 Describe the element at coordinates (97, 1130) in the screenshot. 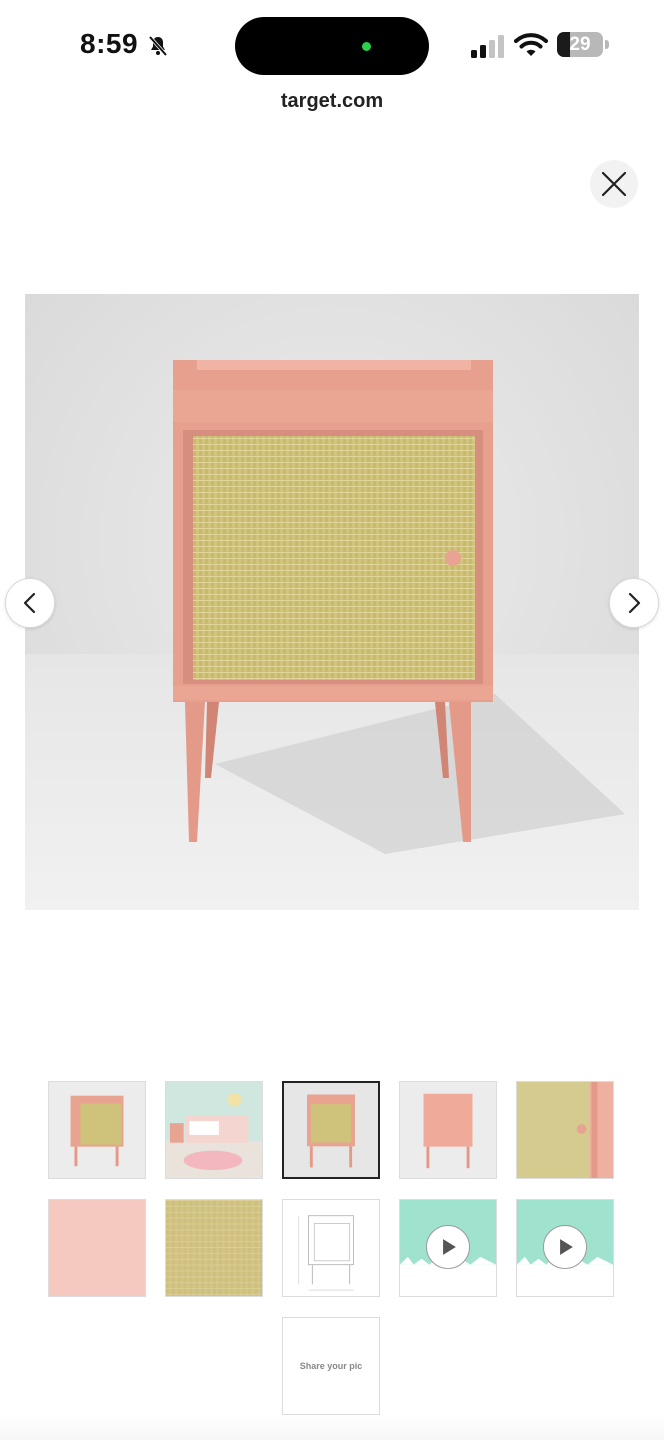

I see `thumbnail-product-side` at that location.